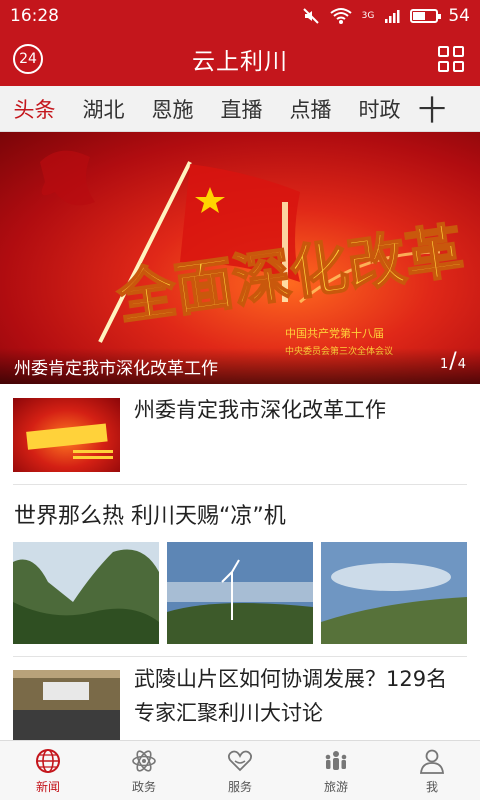 The image size is (480, 800). I want to click on news-item: 武陵山片区如何协调发展？129名专家汇聚利川大讨论, so click(240, 700).